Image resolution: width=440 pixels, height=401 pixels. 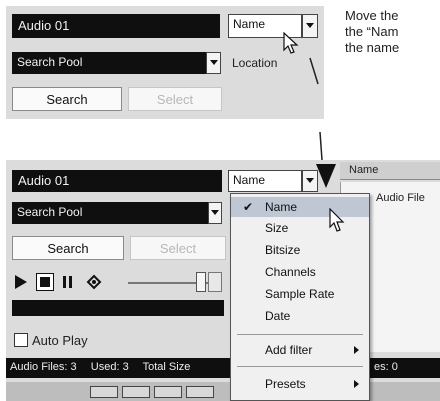 I want to click on bottom-column-select: Name, so click(x=265, y=181).